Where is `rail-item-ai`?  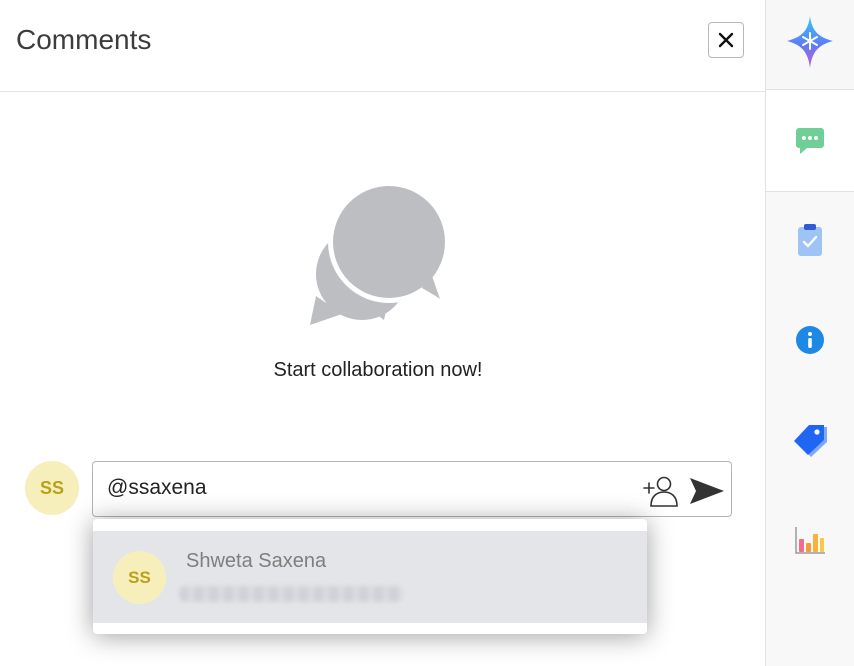 rail-item-ai is located at coordinates (810, 45).